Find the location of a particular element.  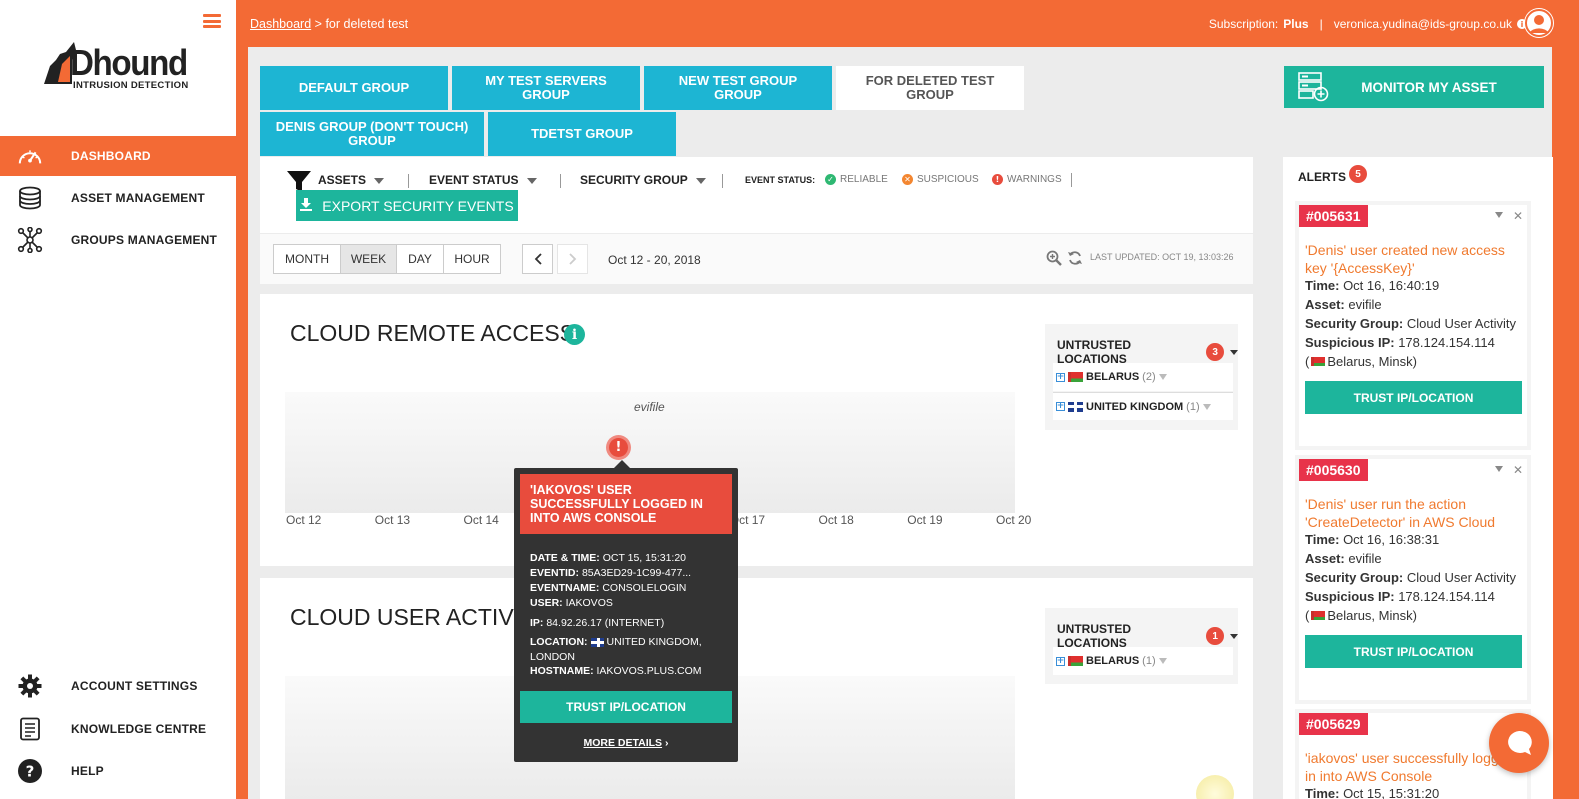

alert-id: #005629 is located at coordinates (1333, 724).